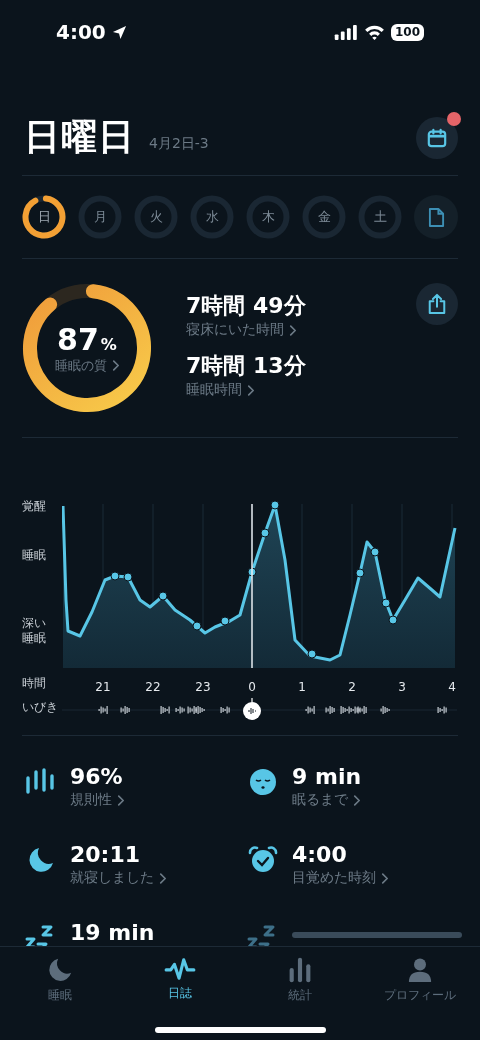 The image size is (480, 1040). I want to click on battery-level: 100, so click(407, 32).